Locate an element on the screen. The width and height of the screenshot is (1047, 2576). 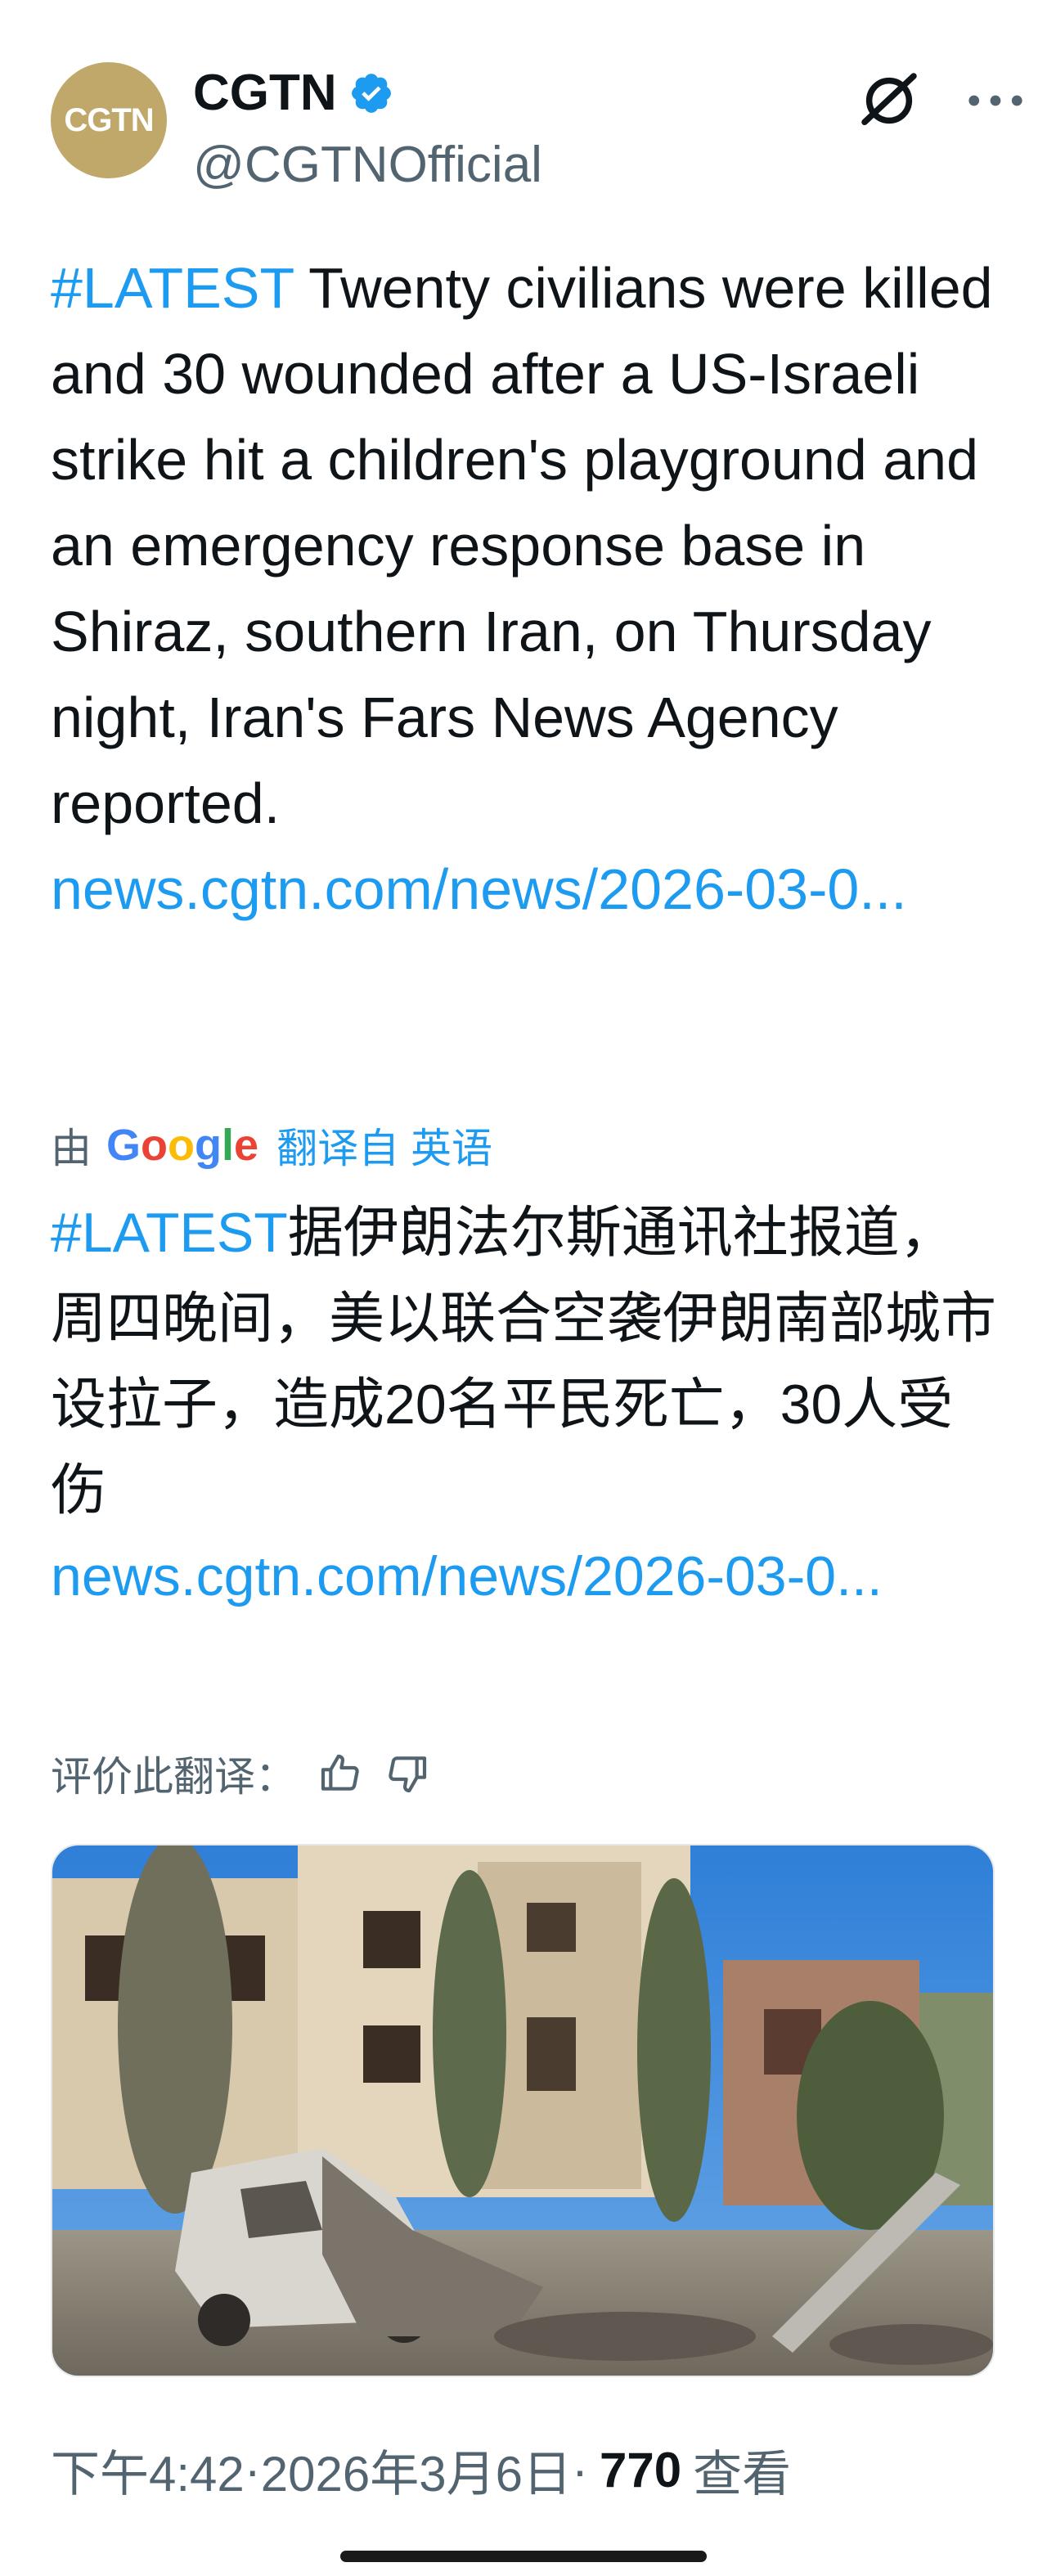
avatar-label: CGTN is located at coordinates (109, 120).